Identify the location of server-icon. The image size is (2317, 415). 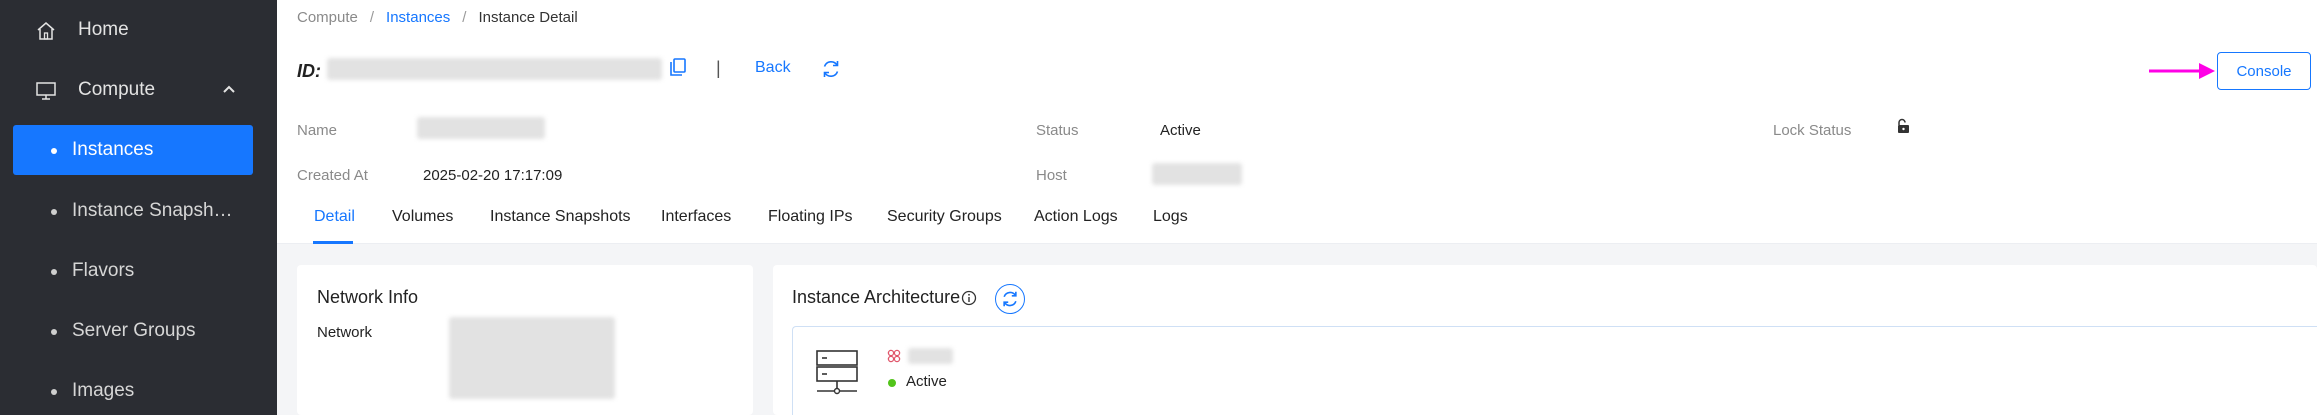
(837, 372).